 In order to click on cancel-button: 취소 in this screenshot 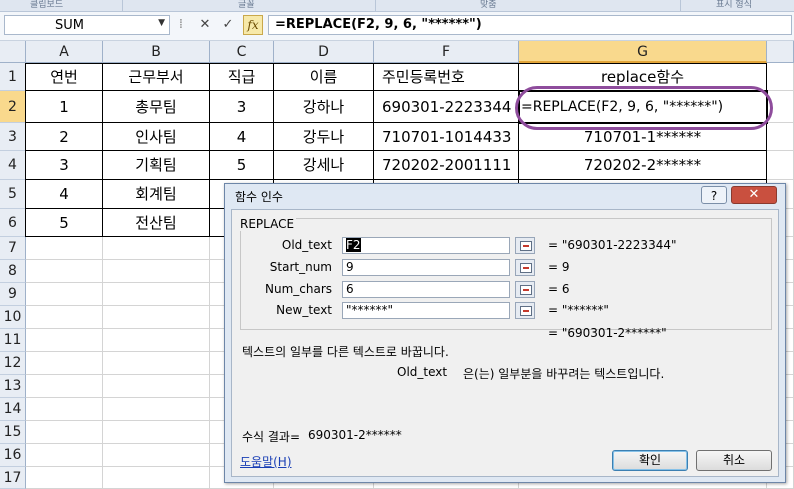, I will do `click(734, 460)`.